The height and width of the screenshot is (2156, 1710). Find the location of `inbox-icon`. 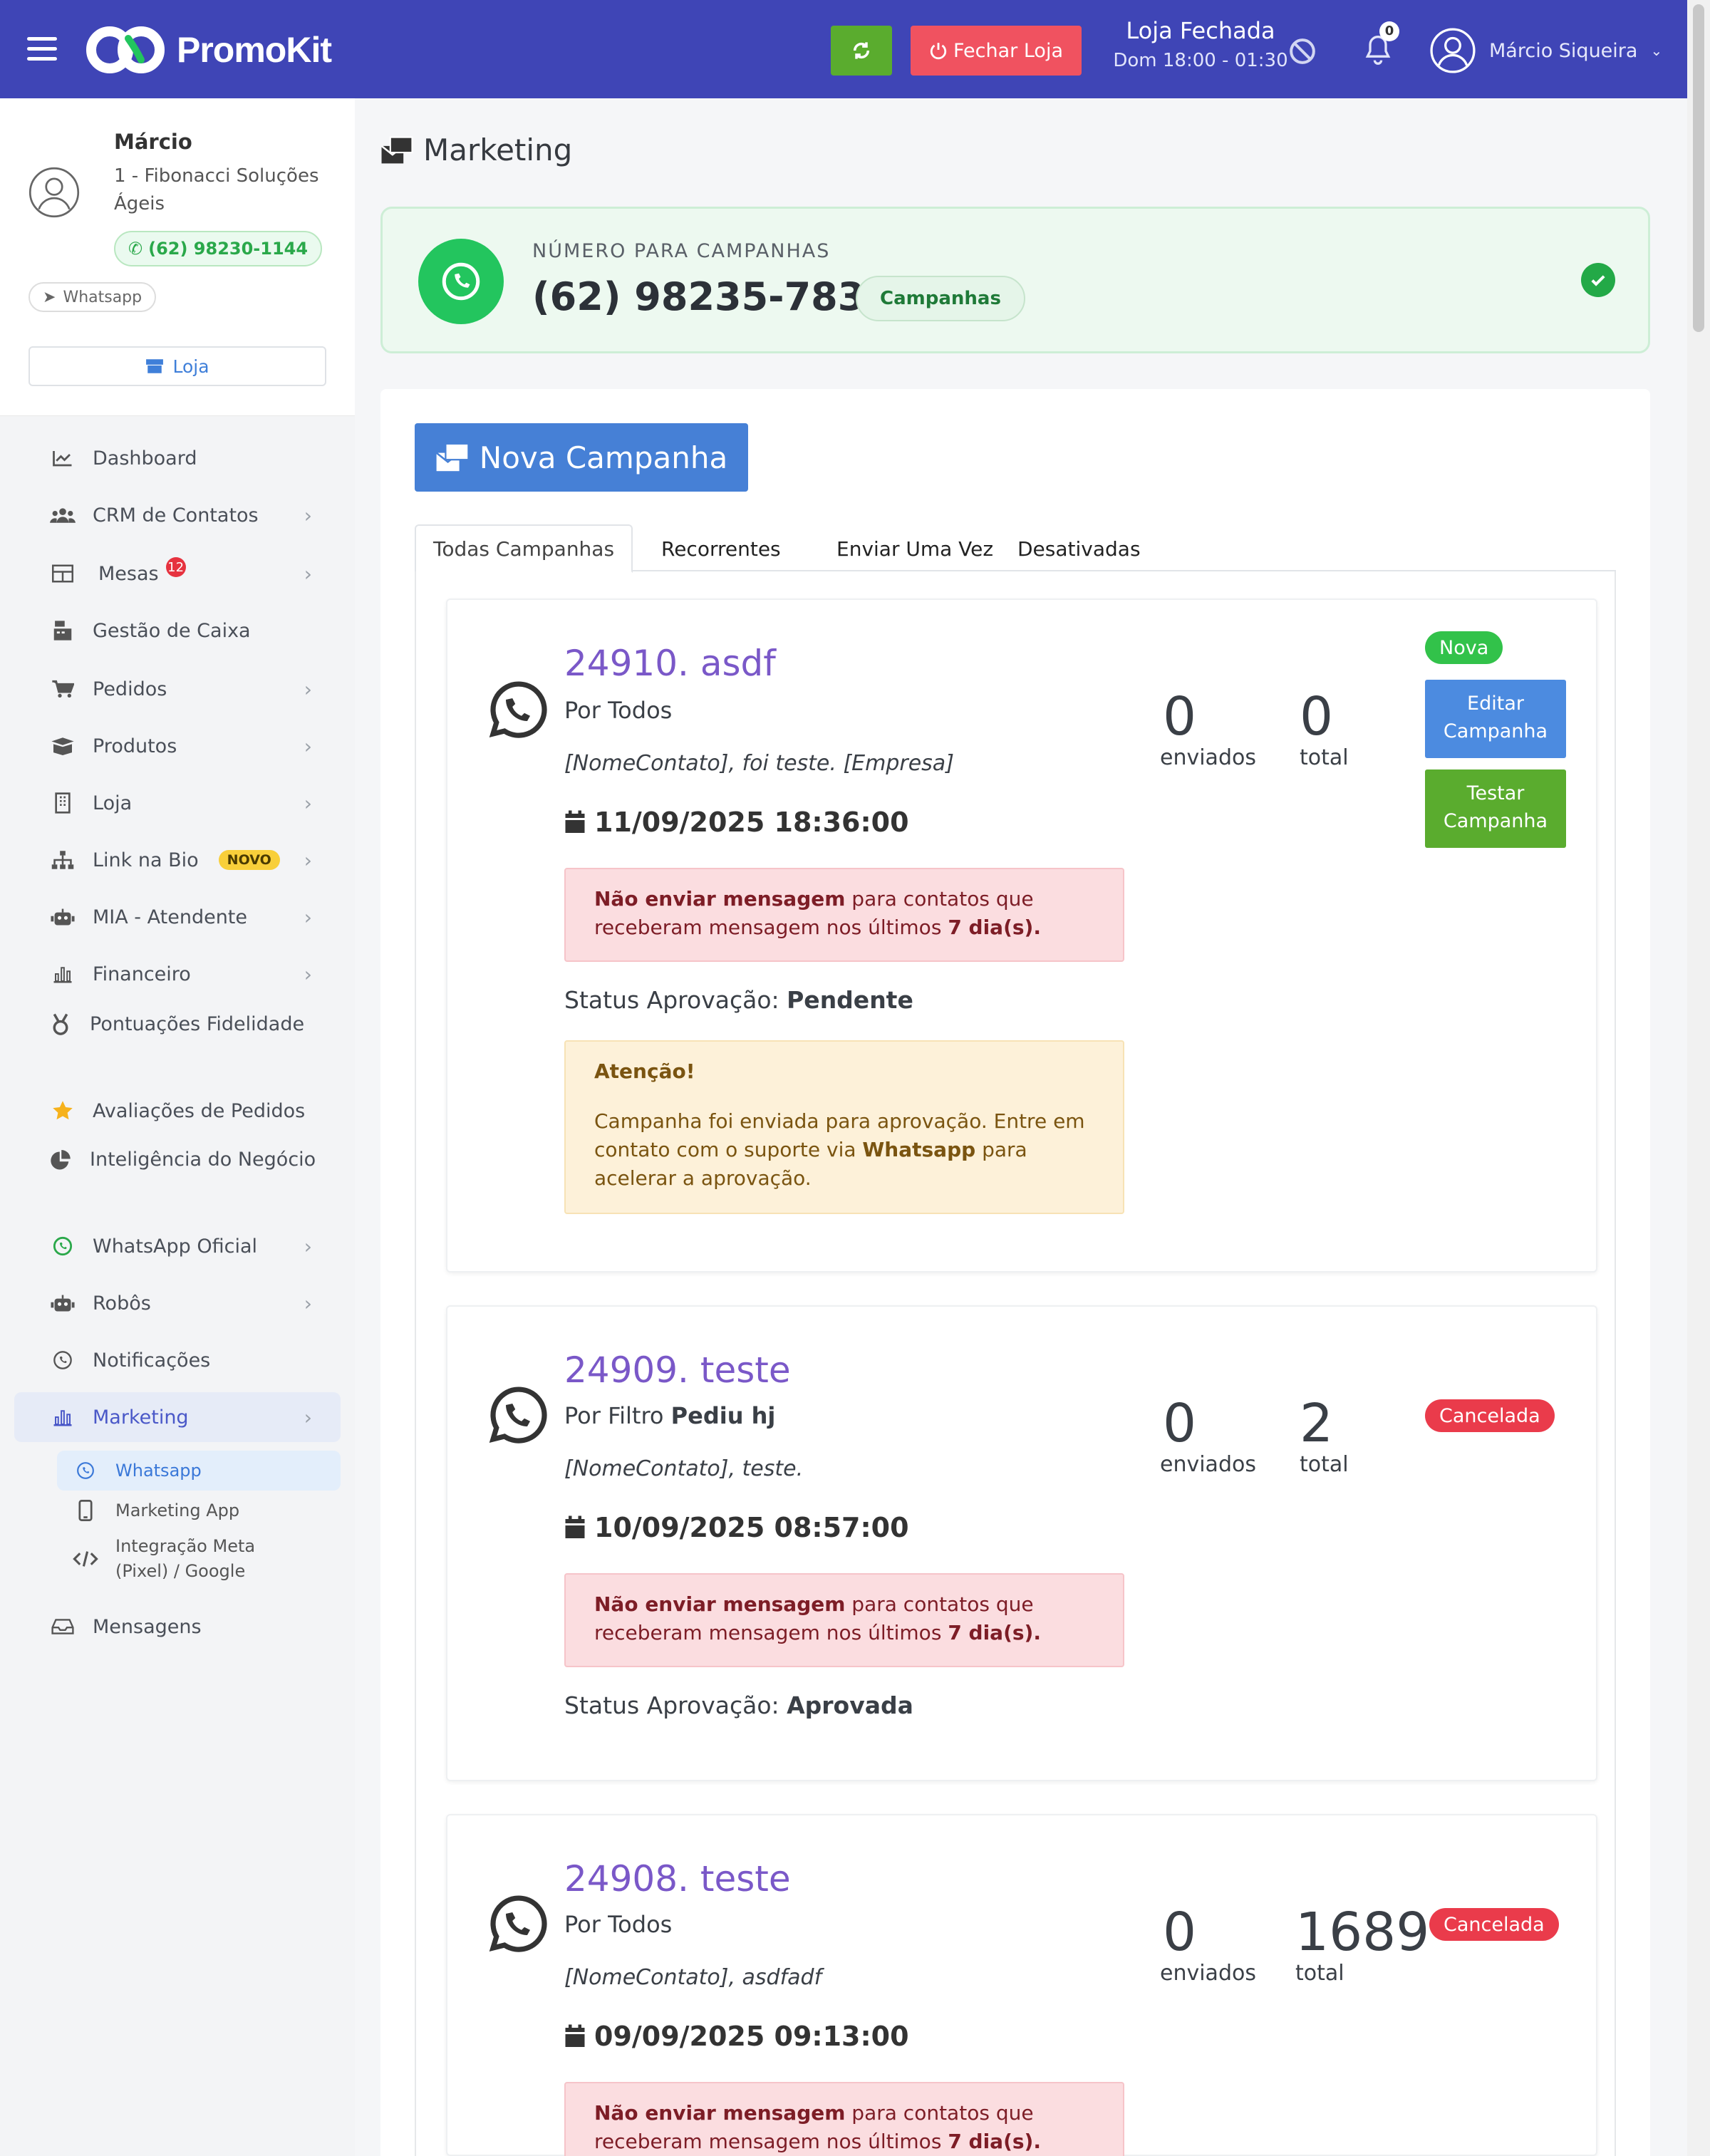

inbox-icon is located at coordinates (62, 1627).